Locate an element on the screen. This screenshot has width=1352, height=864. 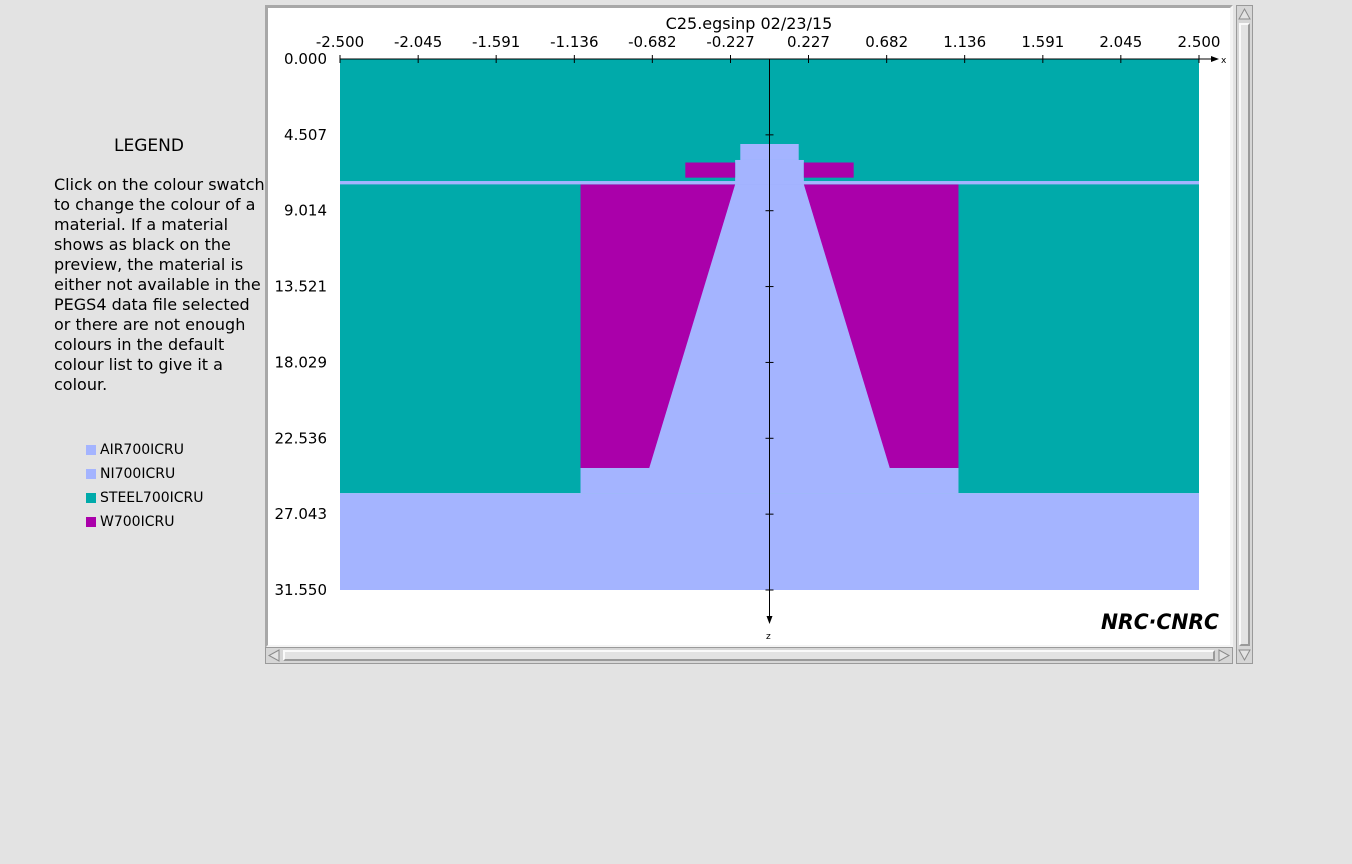
nrc-cnrc-logo: NRC·CNRC is located at coordinates (1160, 622).